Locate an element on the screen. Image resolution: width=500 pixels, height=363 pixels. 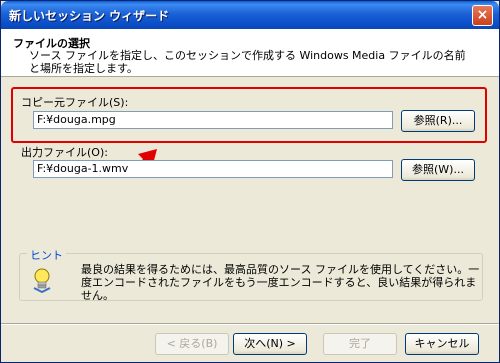
button-separator is located at coordinates (250, 324).